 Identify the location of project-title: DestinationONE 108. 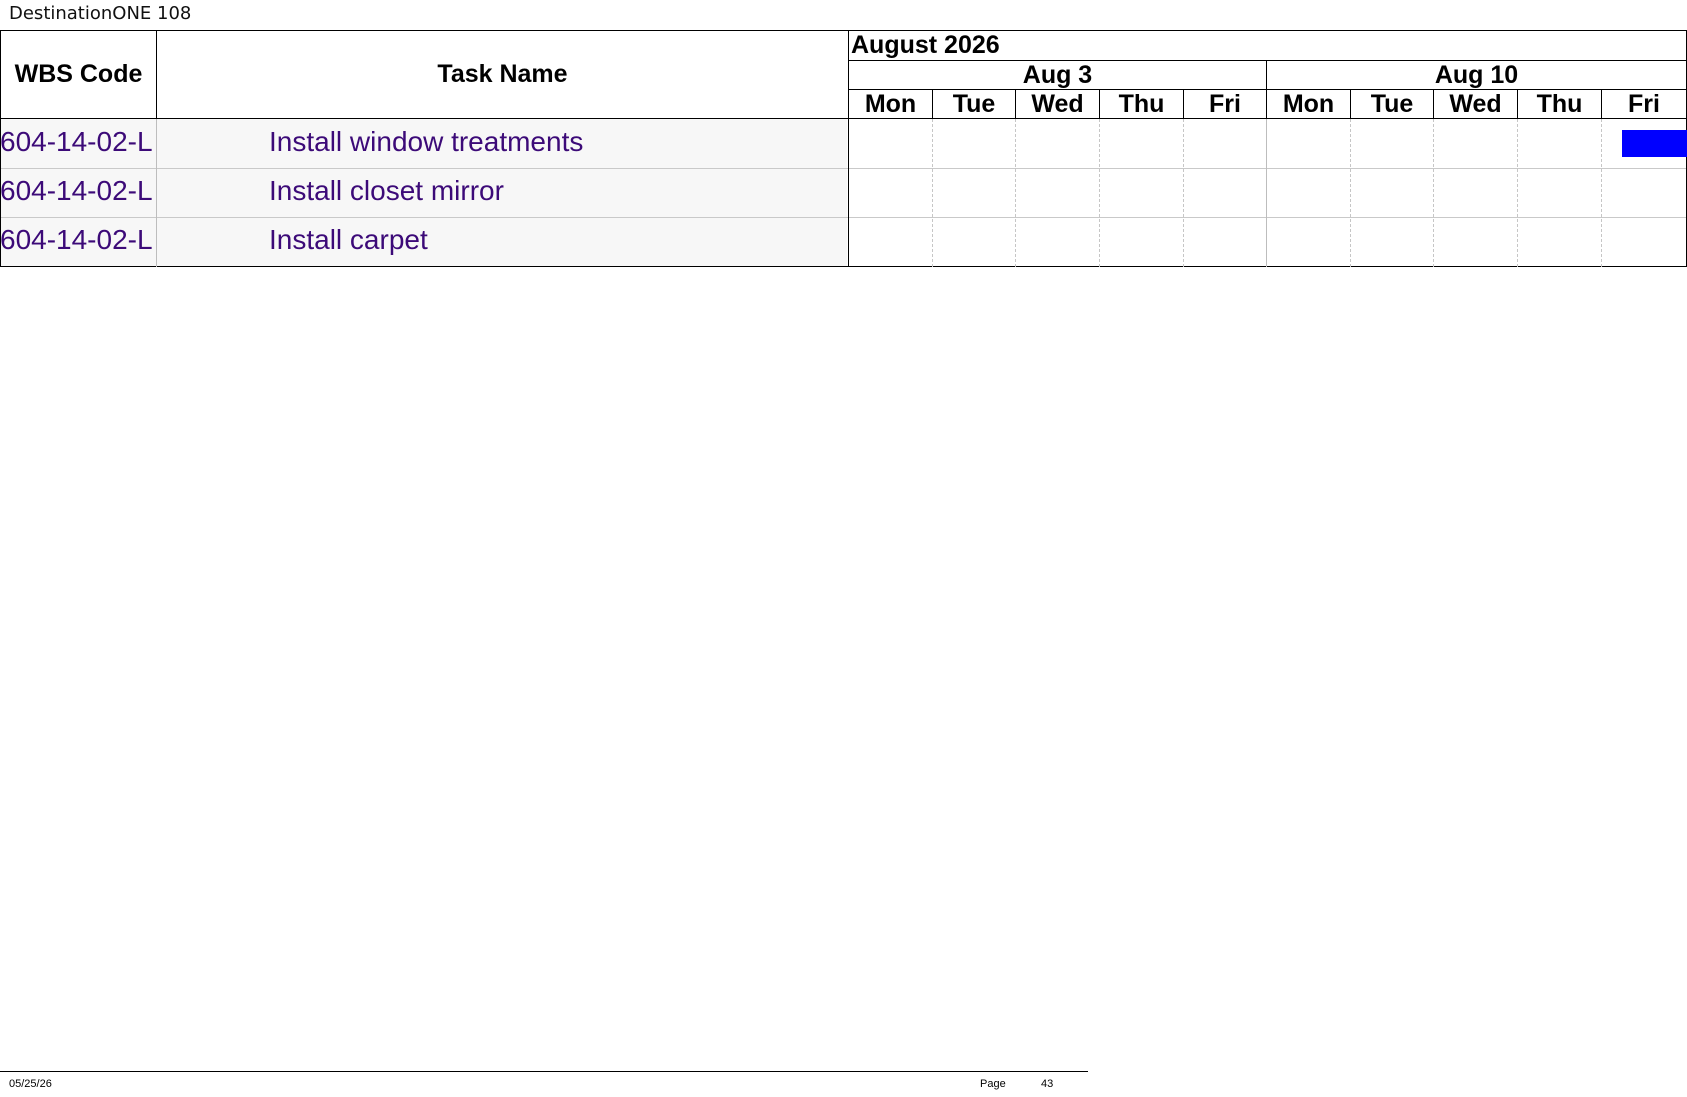
(100, 13).